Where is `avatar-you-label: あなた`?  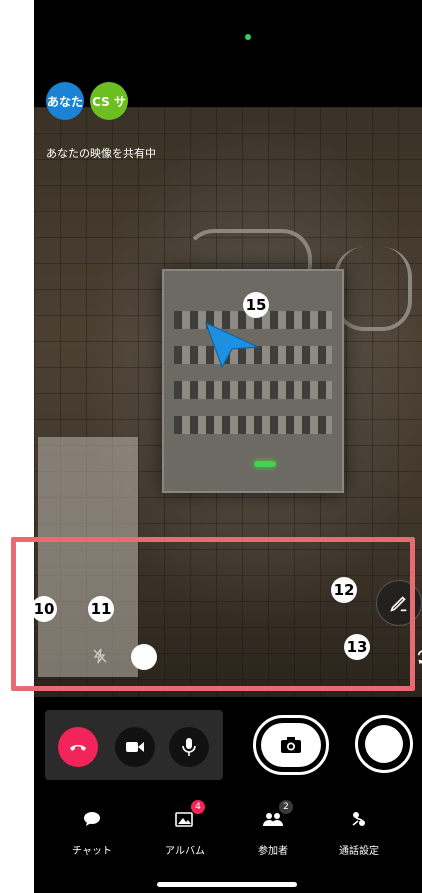 avatar-you-label: あなた is located at coordinates (64, 101).